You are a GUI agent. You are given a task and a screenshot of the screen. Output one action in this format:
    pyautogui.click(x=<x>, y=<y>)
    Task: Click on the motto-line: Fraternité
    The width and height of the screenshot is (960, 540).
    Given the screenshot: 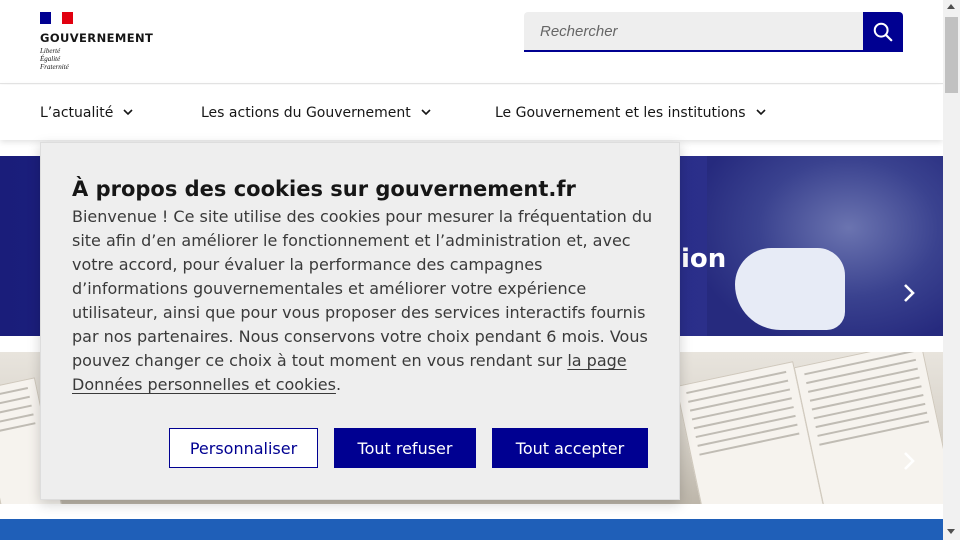 What is the action you would take?
    pyautogui.click(x=54, y=67)
    